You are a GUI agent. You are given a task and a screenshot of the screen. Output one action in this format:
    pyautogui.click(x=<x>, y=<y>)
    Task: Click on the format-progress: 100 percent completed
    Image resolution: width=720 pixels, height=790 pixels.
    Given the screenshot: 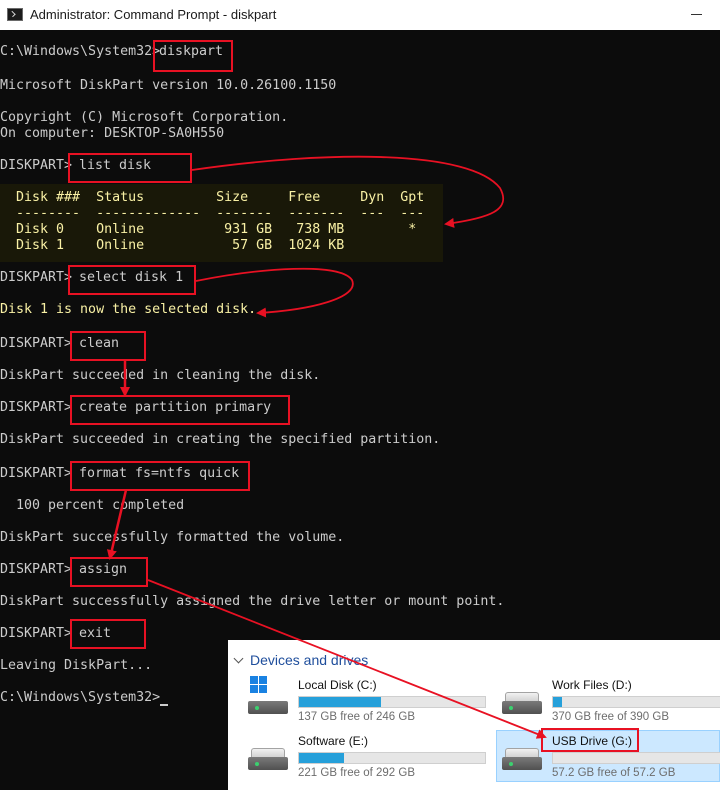 What is the action you would take?
    pyautogui.click(x=92, y=505)
    